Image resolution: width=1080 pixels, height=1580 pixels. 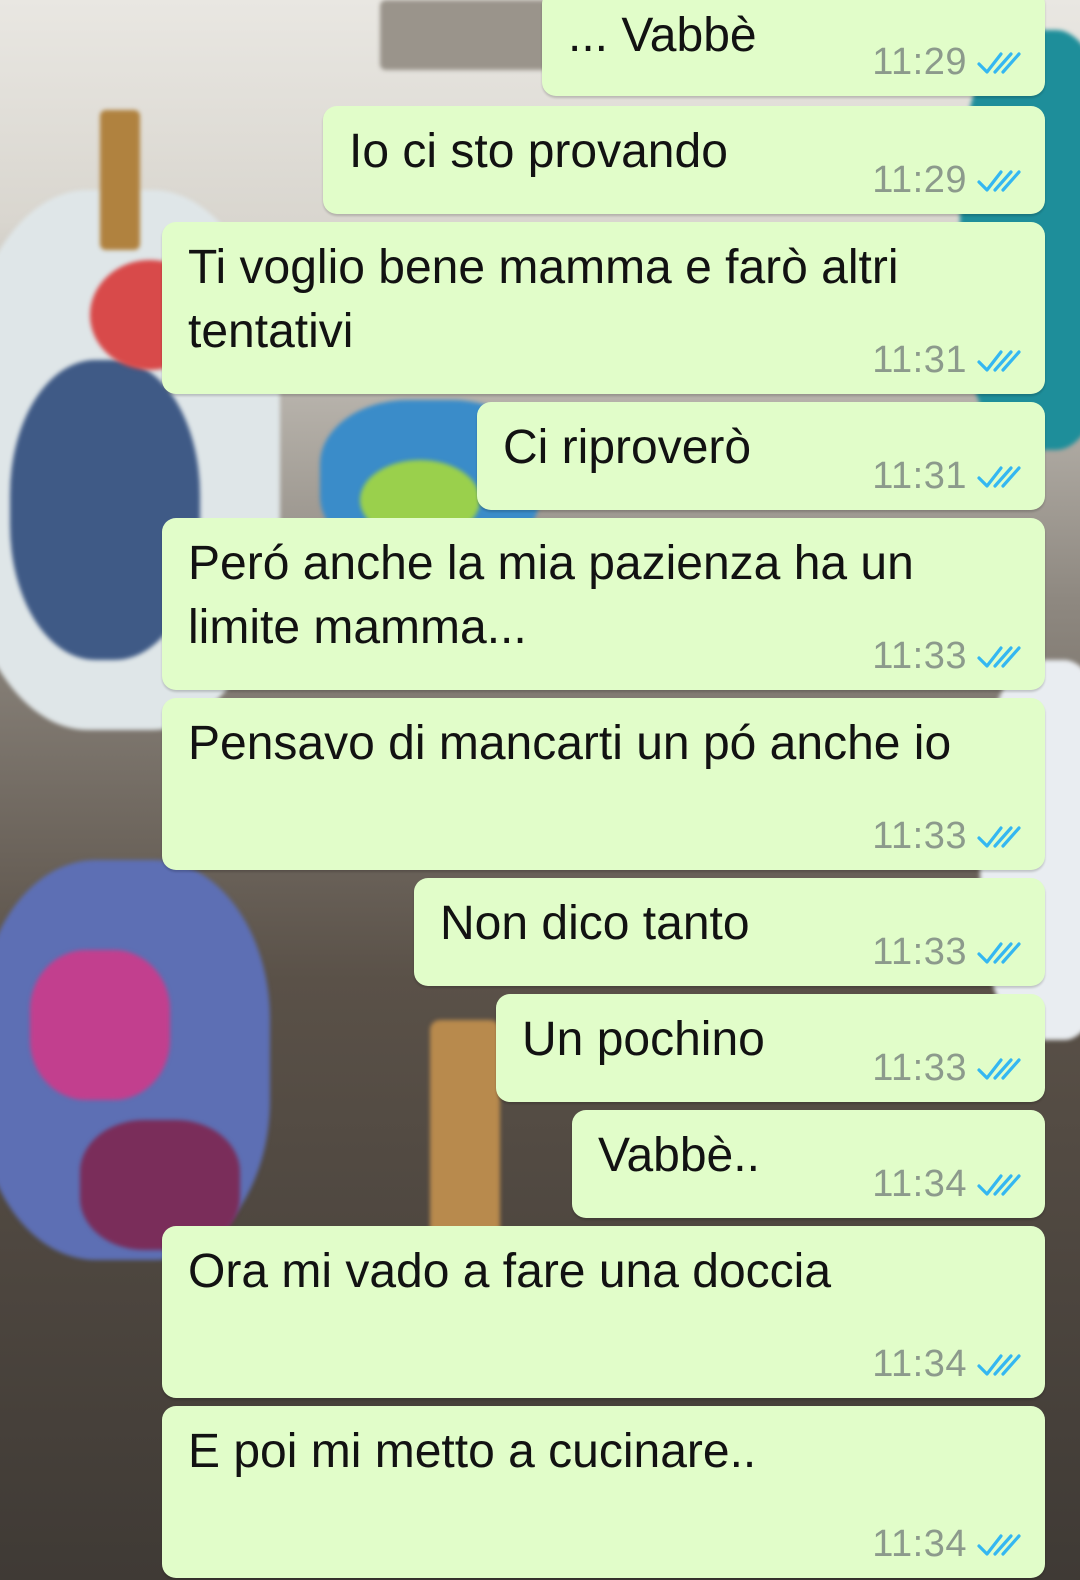 What do you see at coordinates (603, 784) in the screenshot?
I see `message-bubble: Pensavo di mancarti un pó anche io 11:33` at bounding box center [603, 784].